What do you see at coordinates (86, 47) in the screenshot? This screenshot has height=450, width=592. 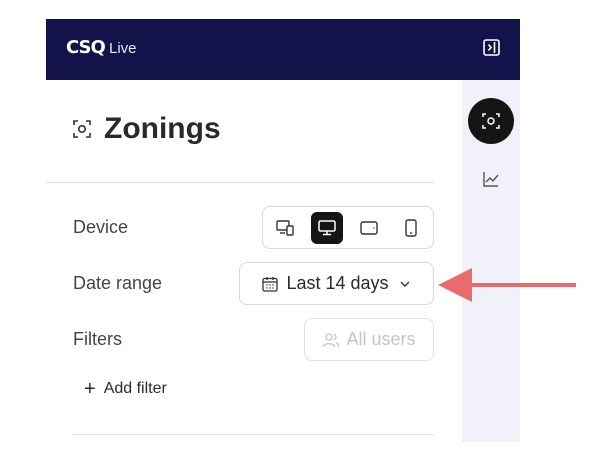 I see `brand-logo: CSQ` at bounding box center [86, 47].